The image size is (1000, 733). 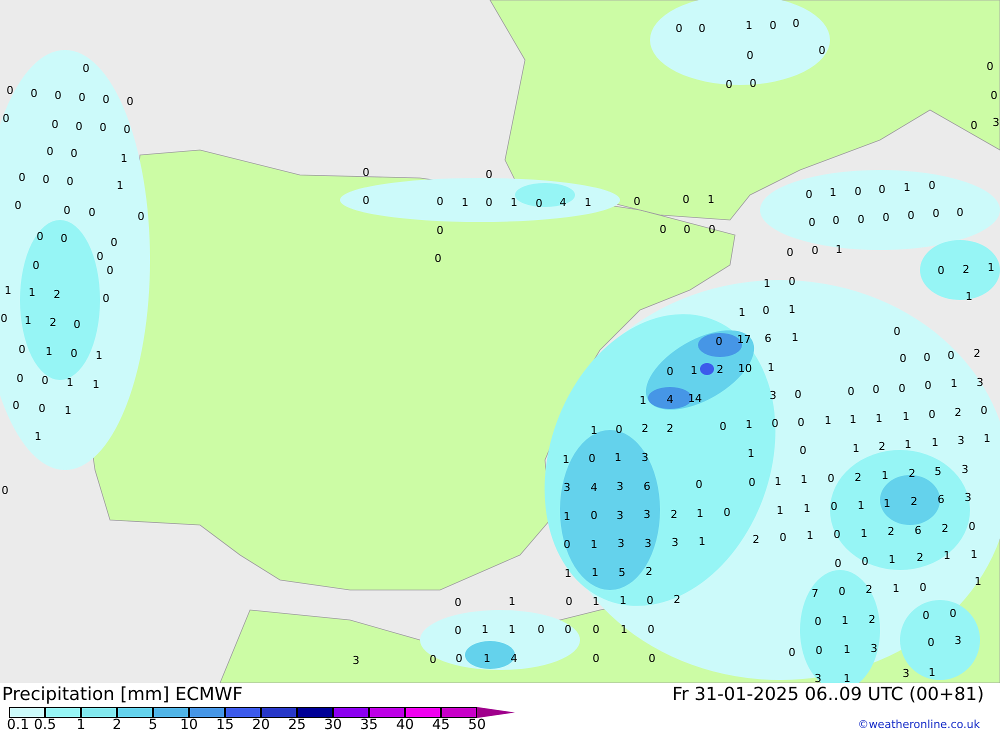 What do you see at coordinates (441, 725) in the screenshot?
I see `scale-tick-label: 45` at bounding box center [441, 725].